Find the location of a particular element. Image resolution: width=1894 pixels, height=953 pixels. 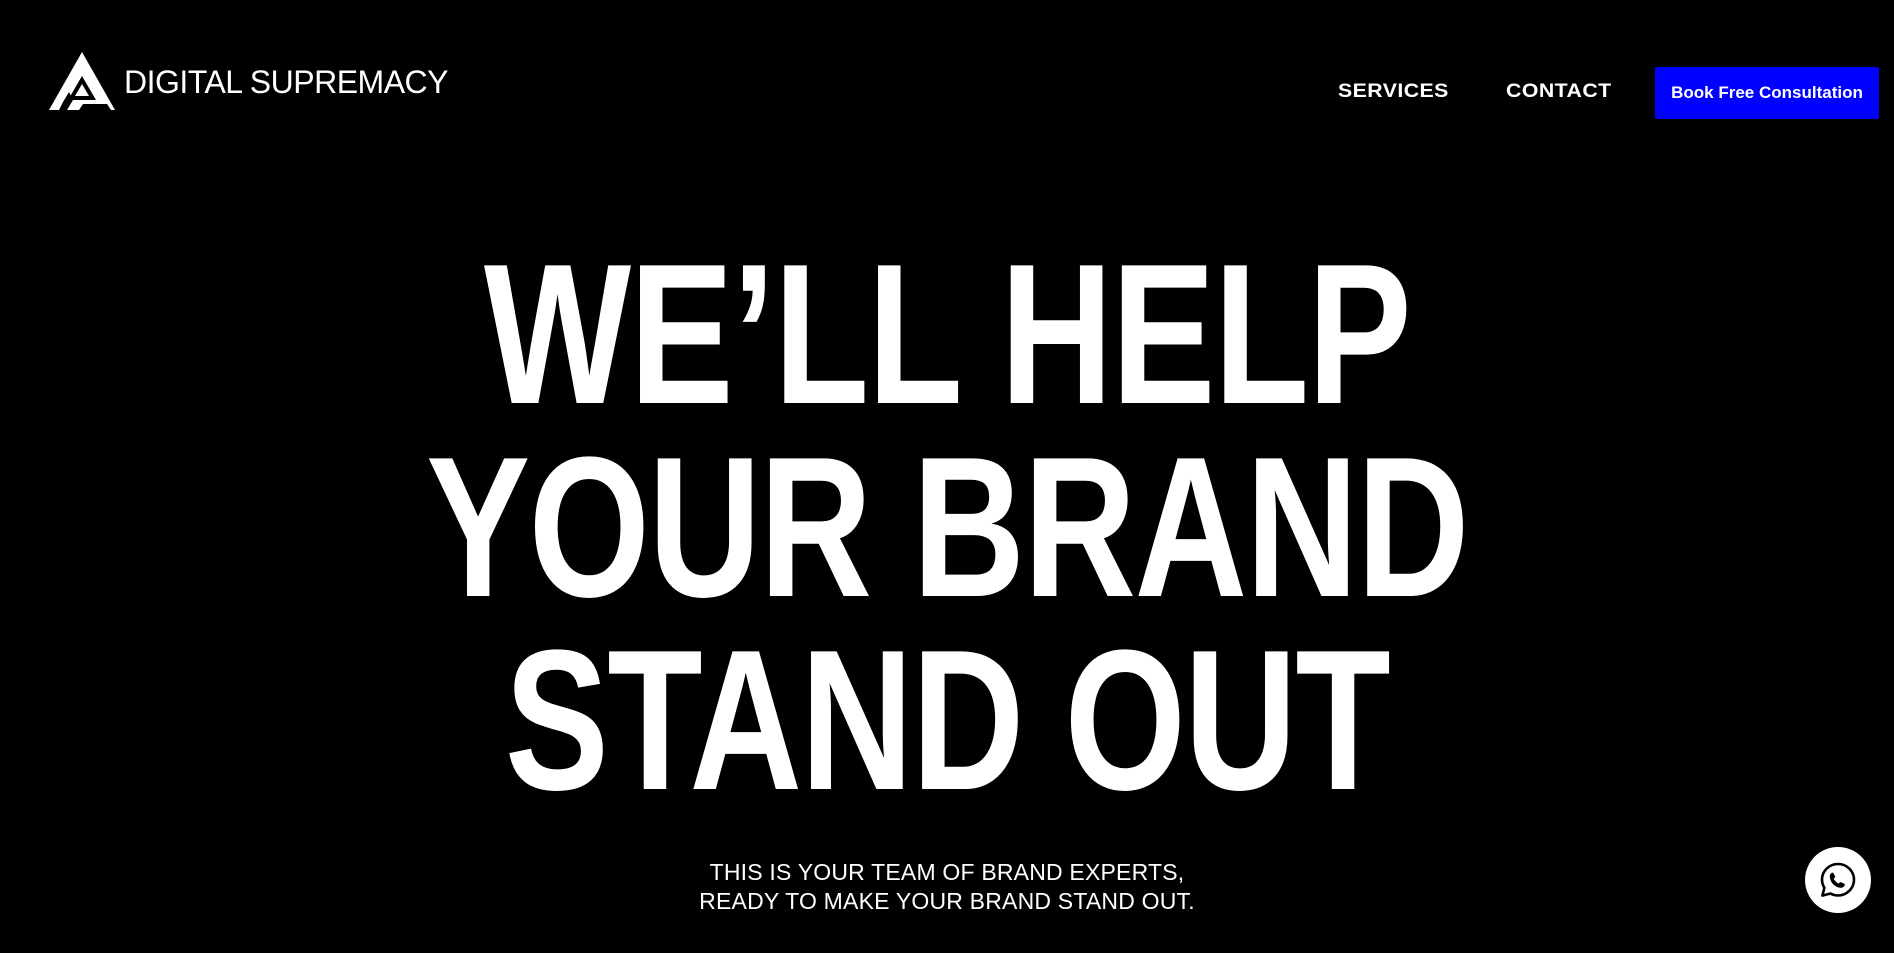

hero-title-line: STAND OUT is located at coordinates (947, 720).